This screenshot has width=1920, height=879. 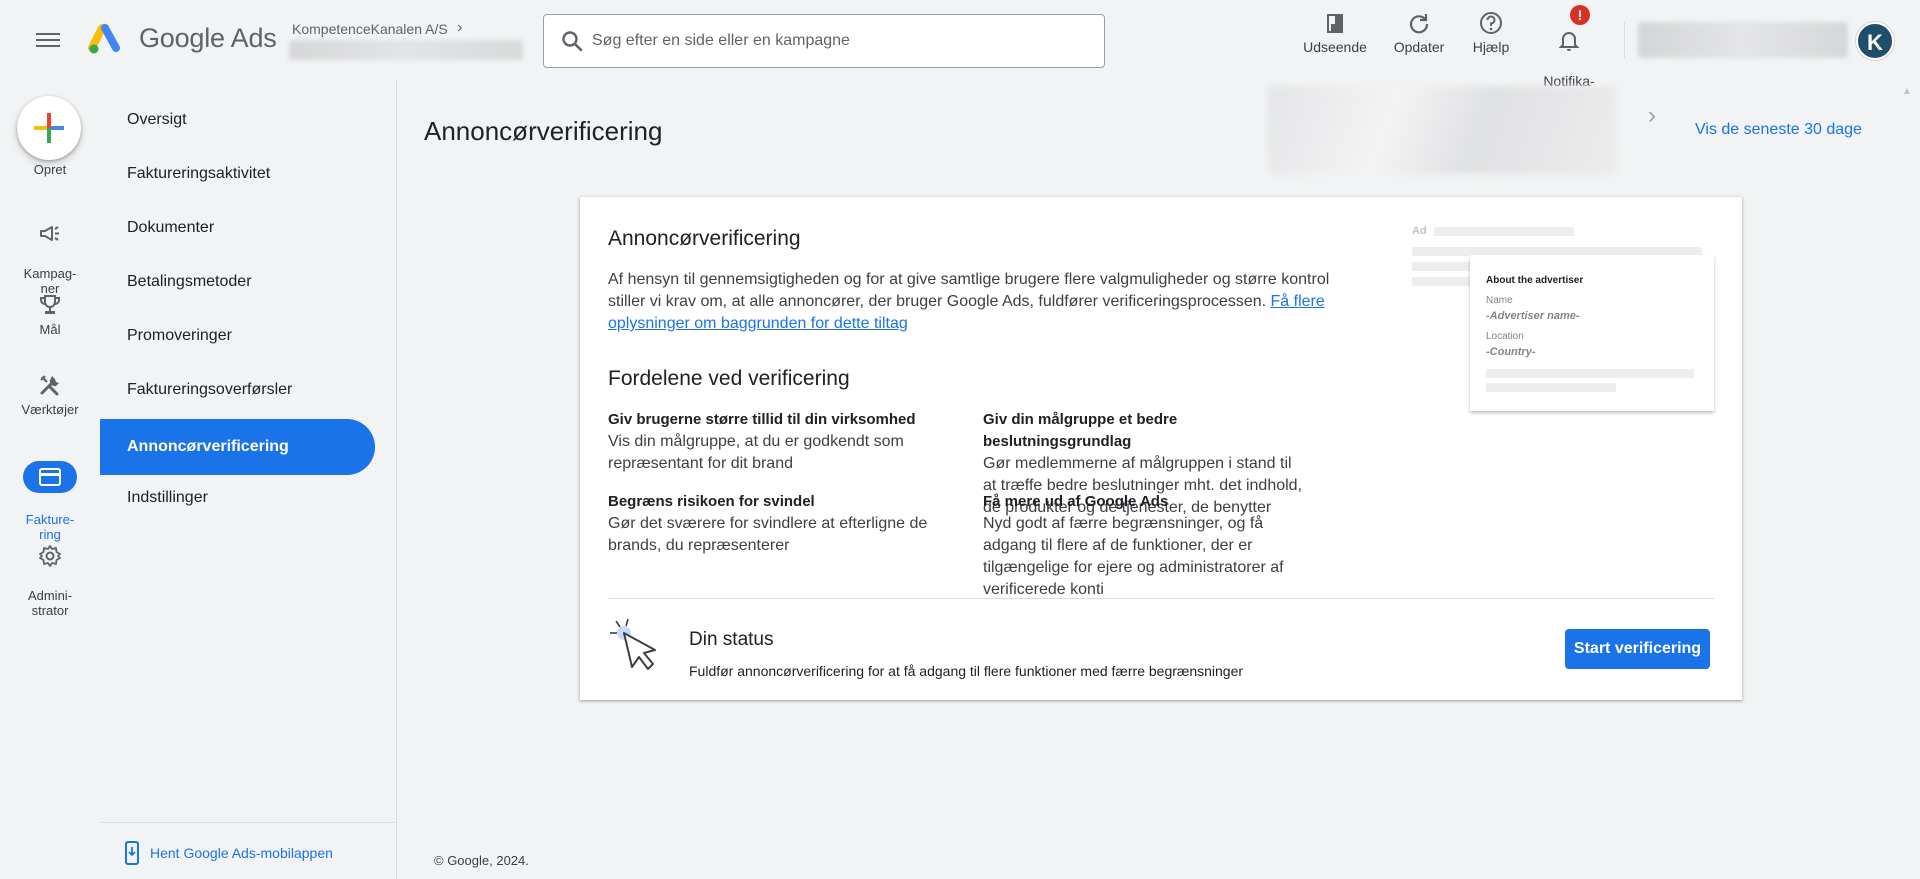 I want to click on footer-copyright: © Google, 2024., so click(x=481, y=860).